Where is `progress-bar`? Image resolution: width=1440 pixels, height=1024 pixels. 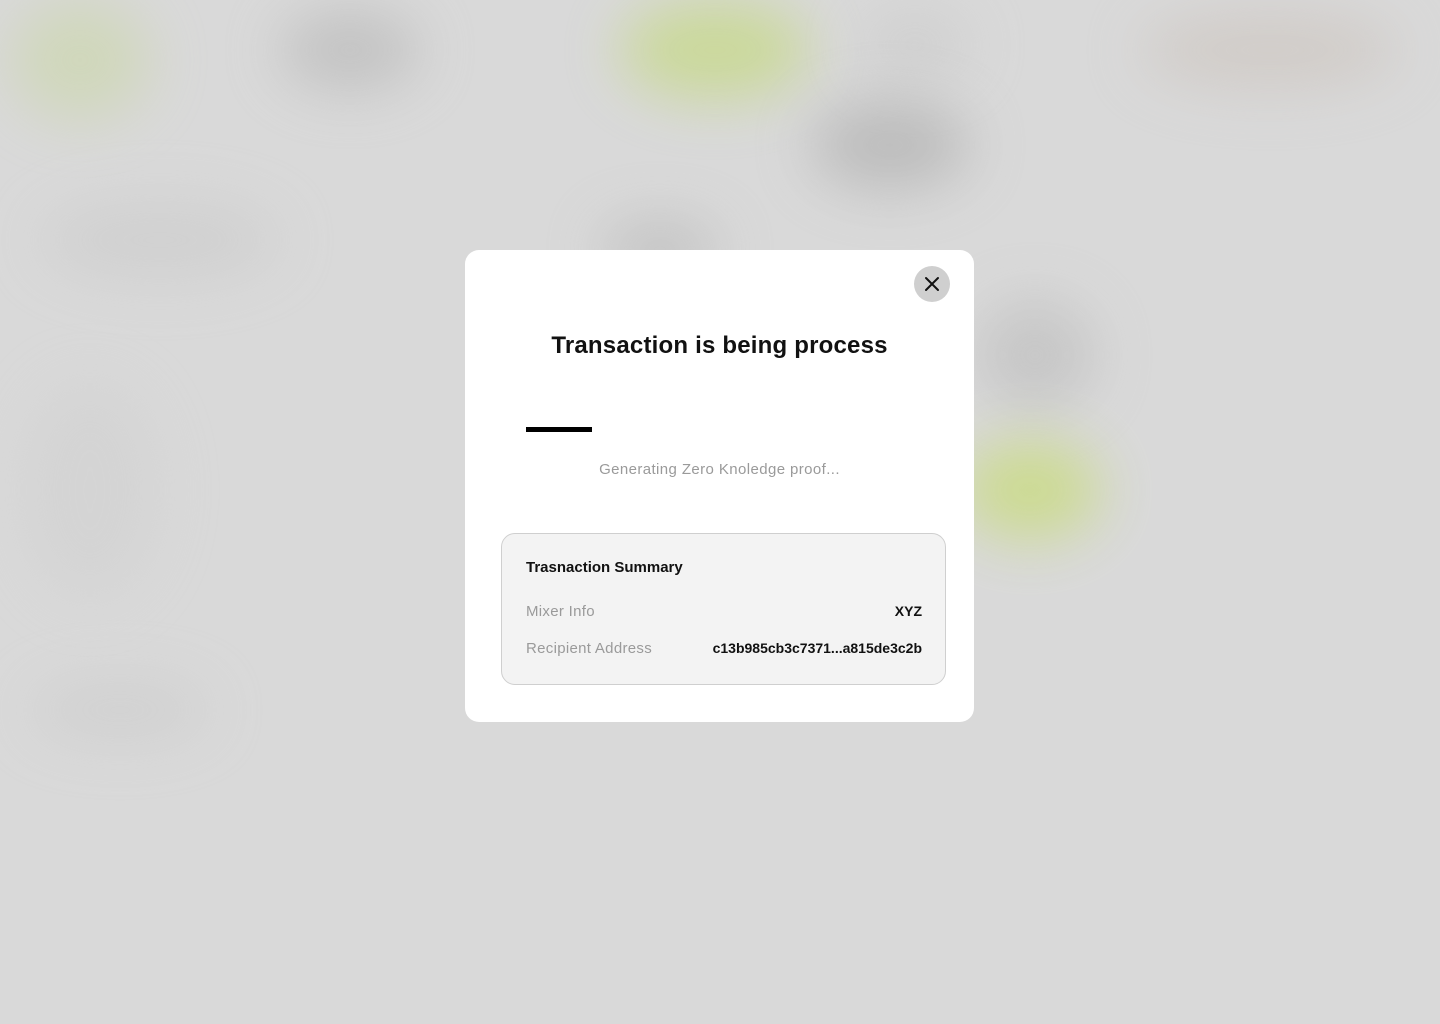
progress-bar is located at coordinates (719, 429).